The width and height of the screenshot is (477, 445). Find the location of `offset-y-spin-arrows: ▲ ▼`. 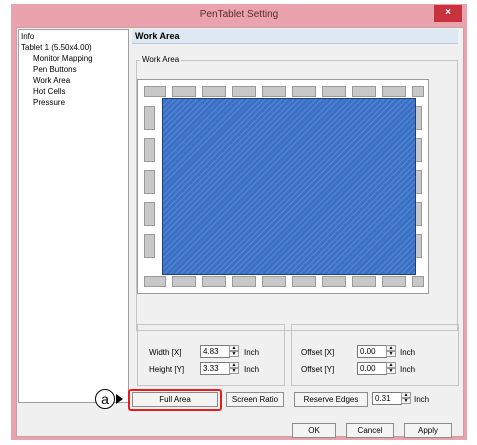

offset-y-spin-arrows: ▲ ▼ is located at coordinates (391, 368).